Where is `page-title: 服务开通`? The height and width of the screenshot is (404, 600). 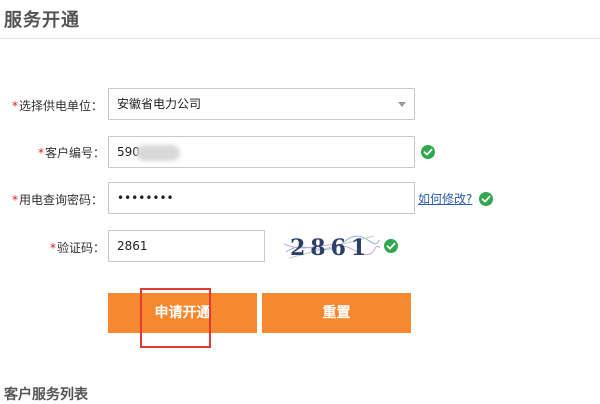 page-title: 服务开通 is located at coordinates (42, 20).